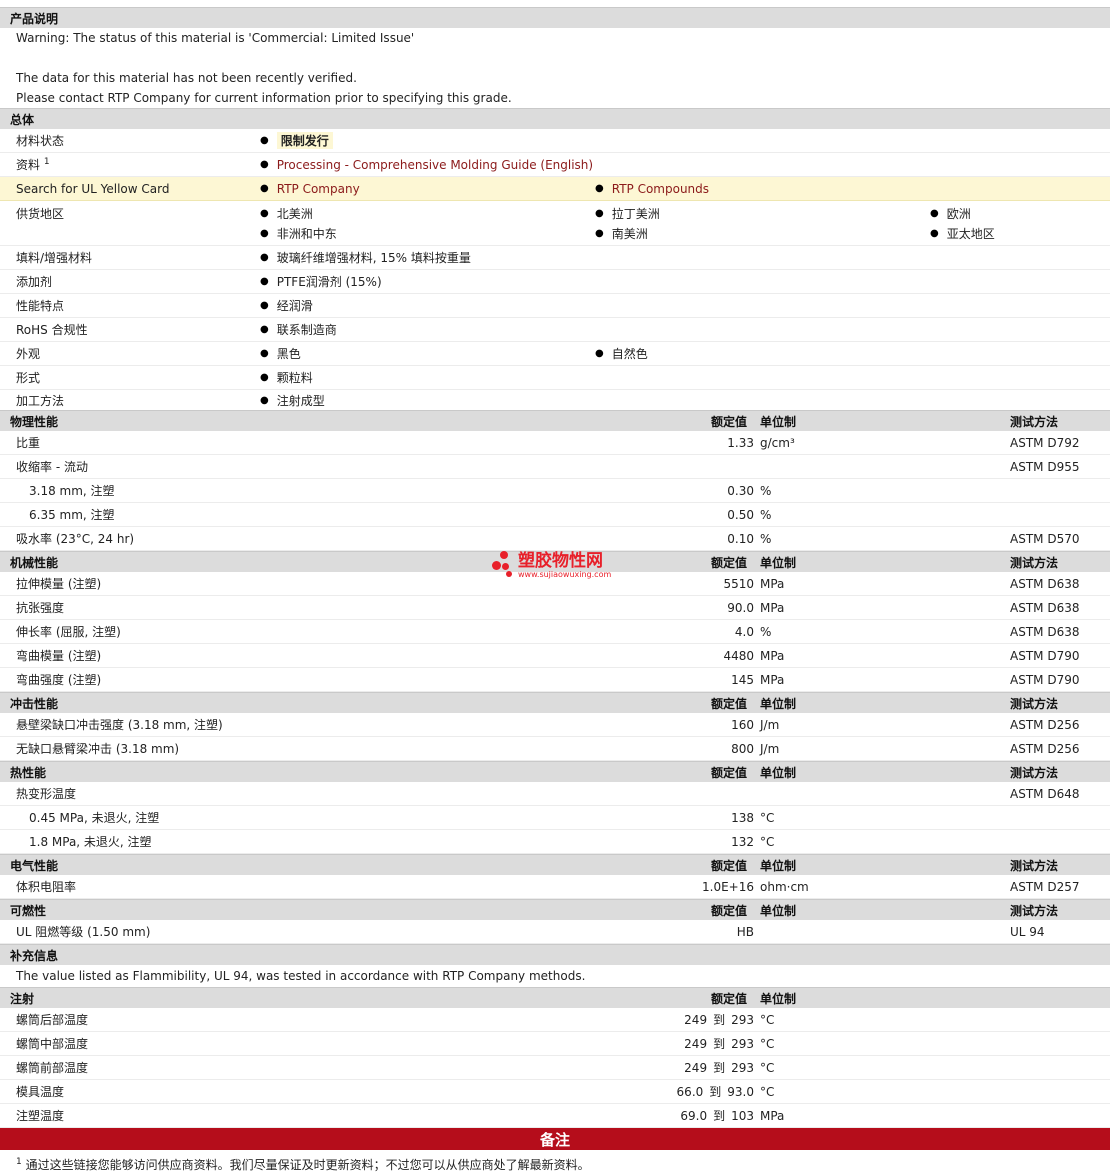  Describe the element at coordinates (555, 118) in the screenshot. I see `section-header-general: 总体` at that location.